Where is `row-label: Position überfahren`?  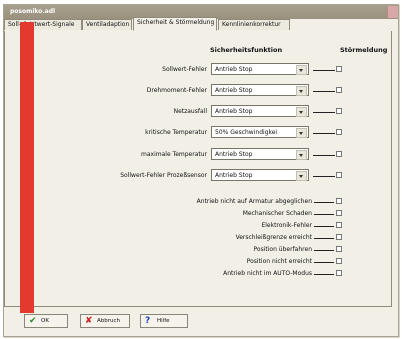
row-label: Position überfahren is located at coordinates (282, 249).